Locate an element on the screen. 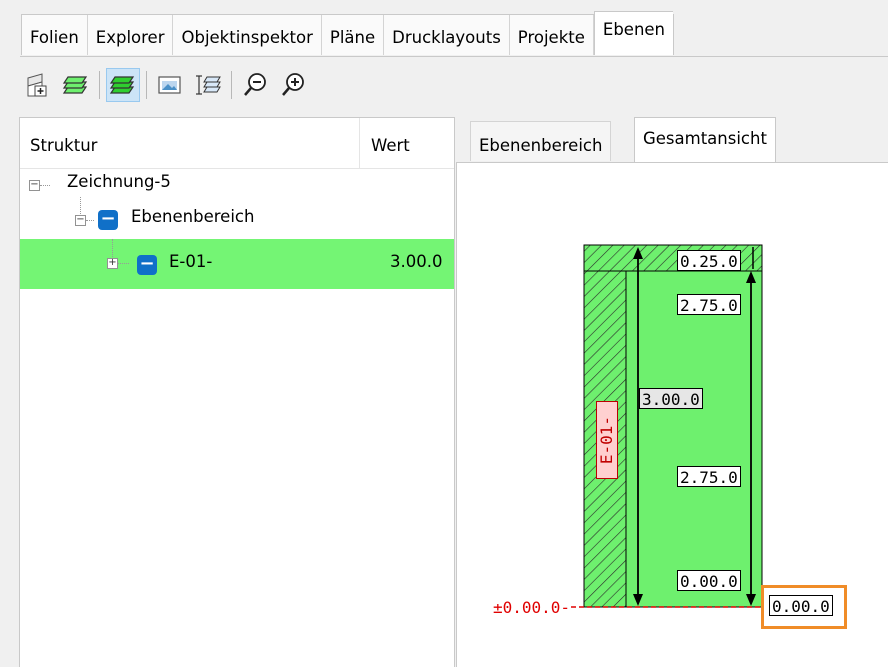  level-name-vertical-label: E-01- is located at coordinates (607, 440).